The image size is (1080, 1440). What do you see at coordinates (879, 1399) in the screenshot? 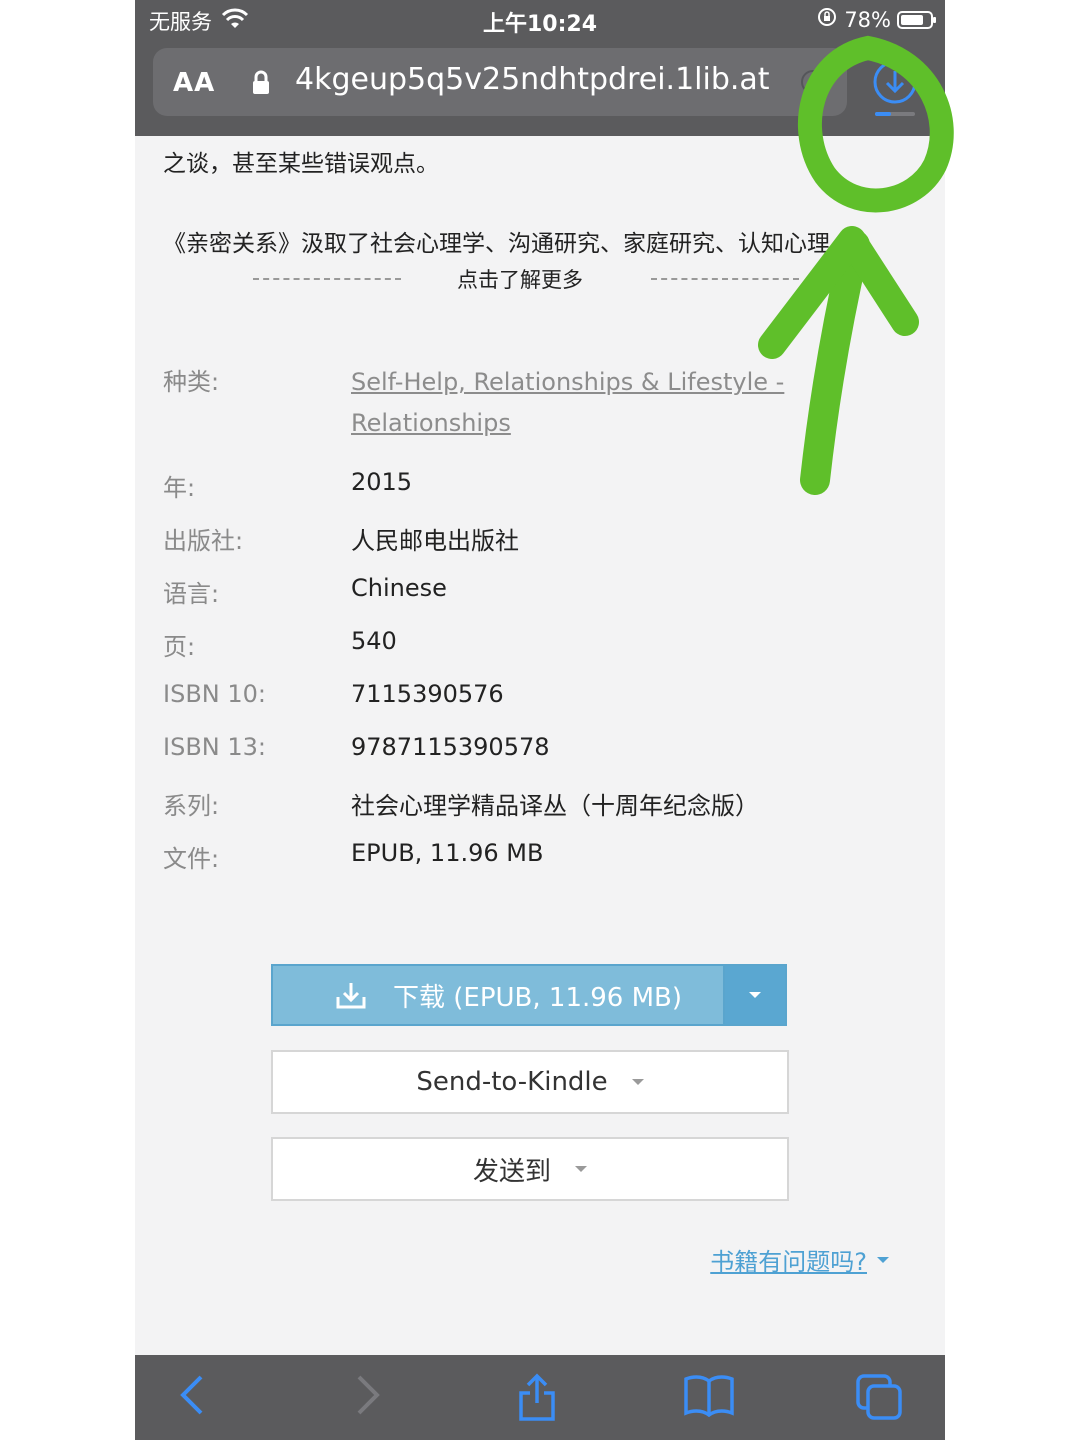
I see `tabs-icon` at bounding box center [879, 1399].